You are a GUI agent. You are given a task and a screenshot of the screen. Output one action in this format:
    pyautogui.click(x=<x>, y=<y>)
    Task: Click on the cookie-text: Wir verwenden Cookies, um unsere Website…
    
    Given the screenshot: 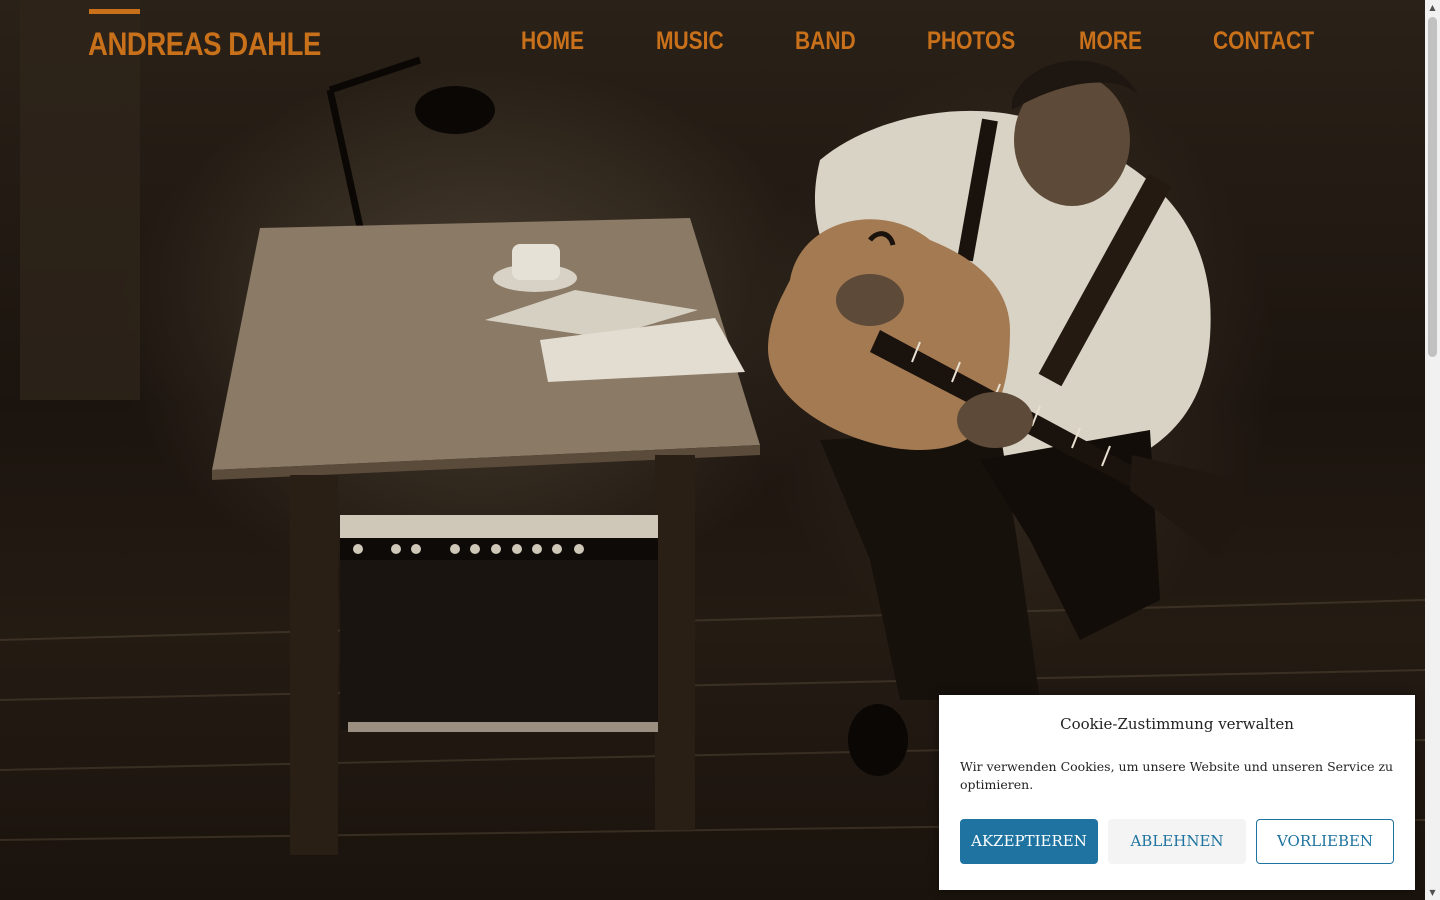 What is the action you would take?
    pyautogui.click(x=1177, y=775)
    